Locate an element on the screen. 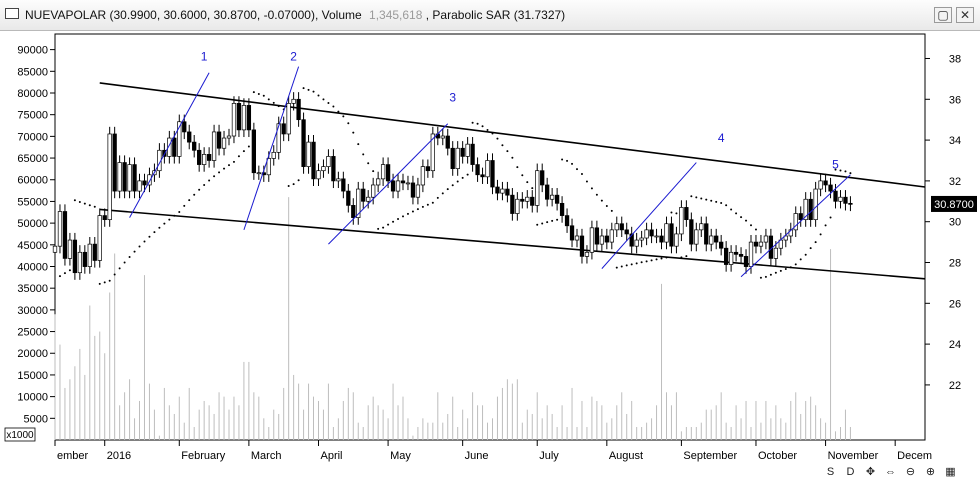  month-label: August is located at coordinates (626, 456).